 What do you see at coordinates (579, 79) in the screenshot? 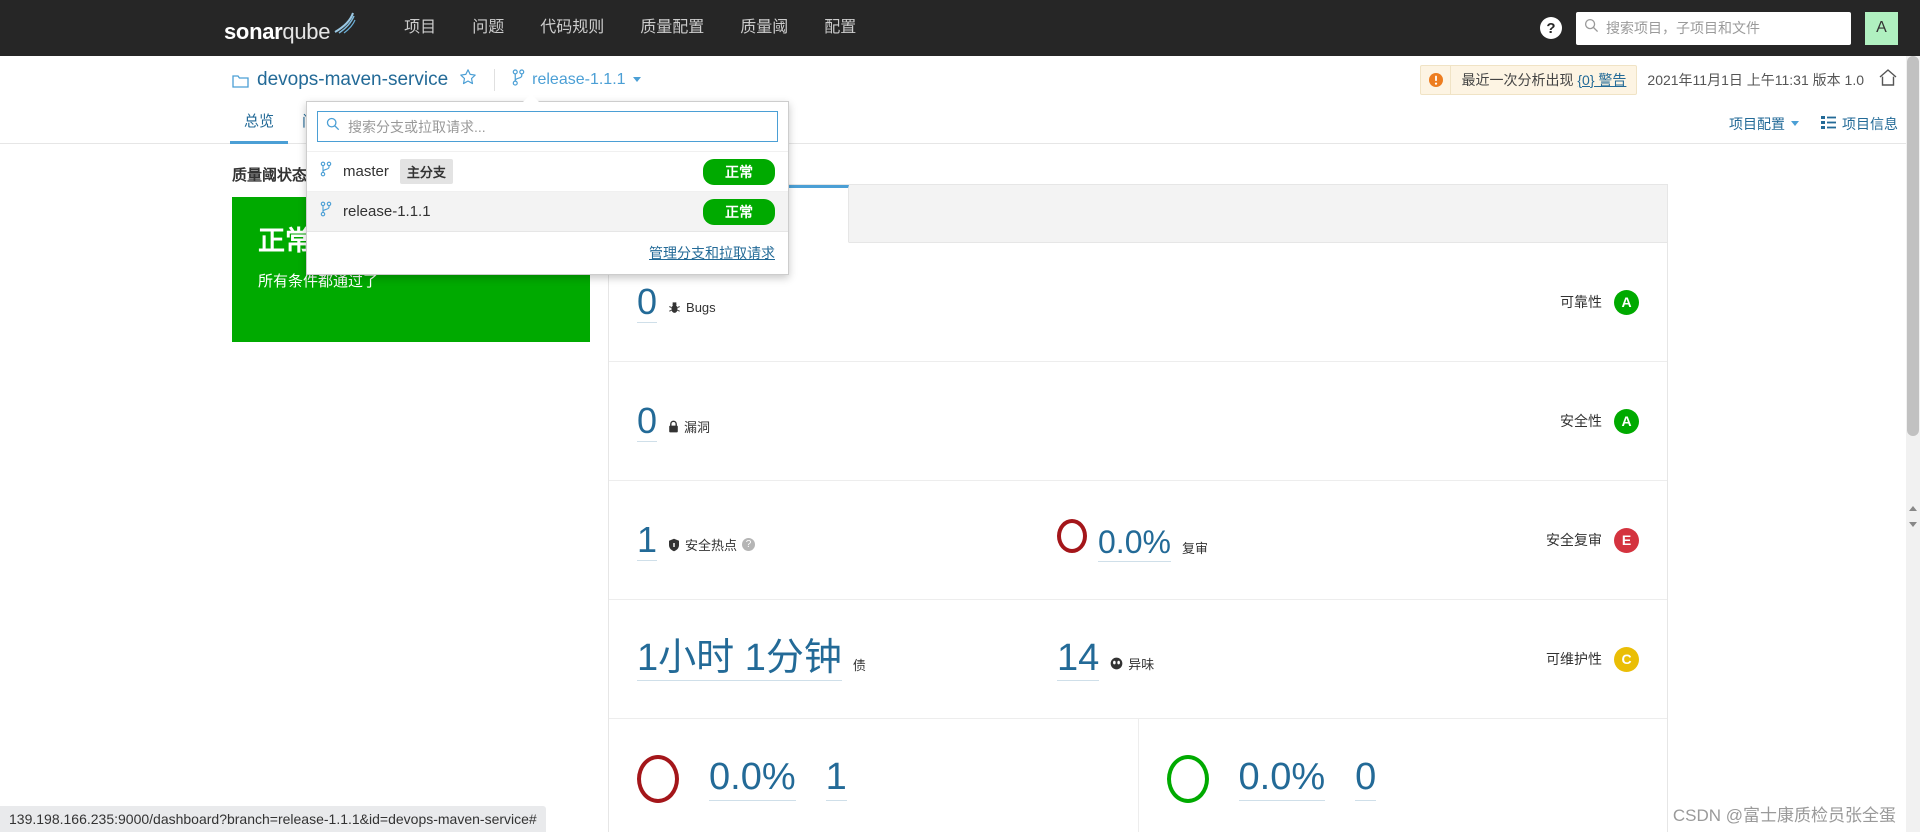
I see `branch-name-label: release-1.1.1` at bounding box center [579, 79].